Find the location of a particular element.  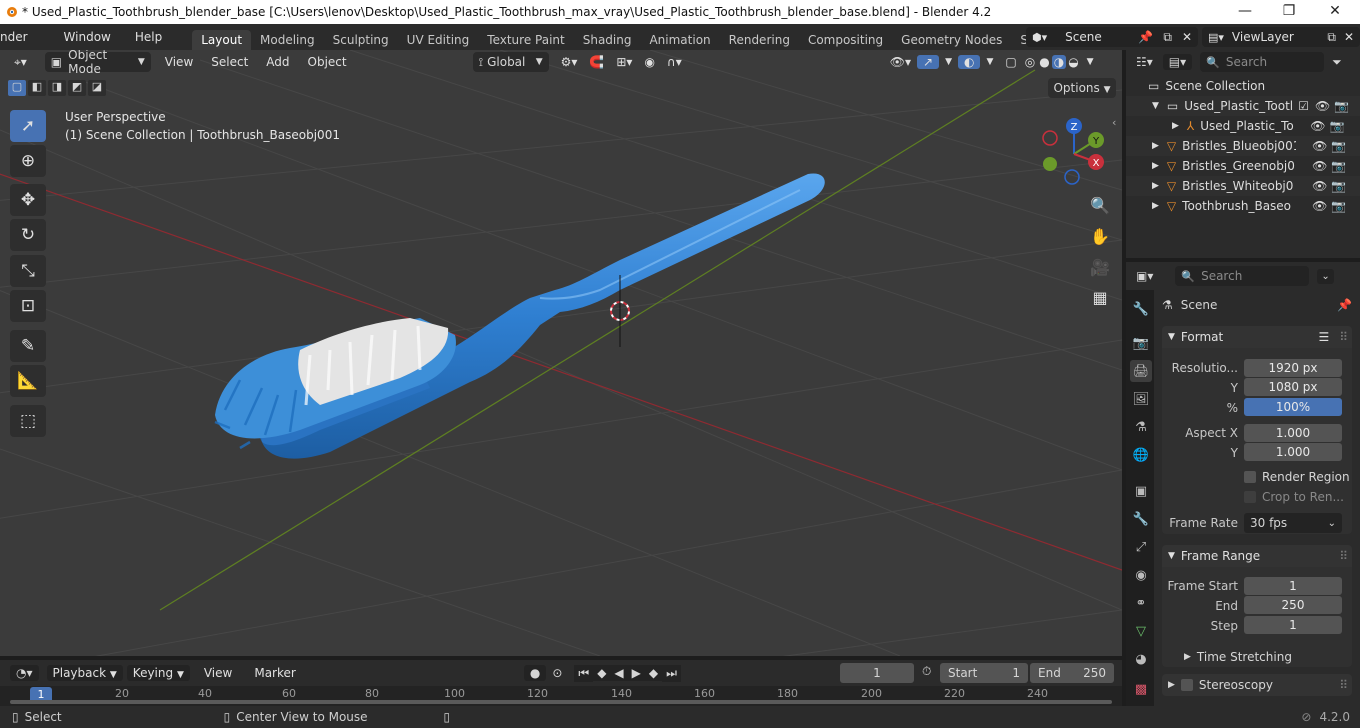

frame-range-panel-header: ▼ Frame Range ⠿ is located at coordinates (1257, 556).